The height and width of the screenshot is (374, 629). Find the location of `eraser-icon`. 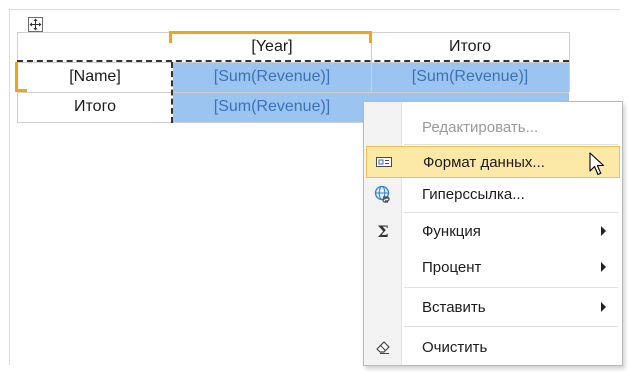

eraser-icon is located at coordinates (383, 347).